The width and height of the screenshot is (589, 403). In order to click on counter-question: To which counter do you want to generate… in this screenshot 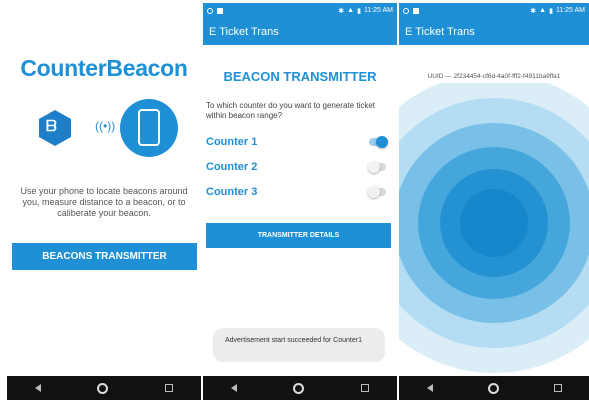, I will do `click(290, 110)`.